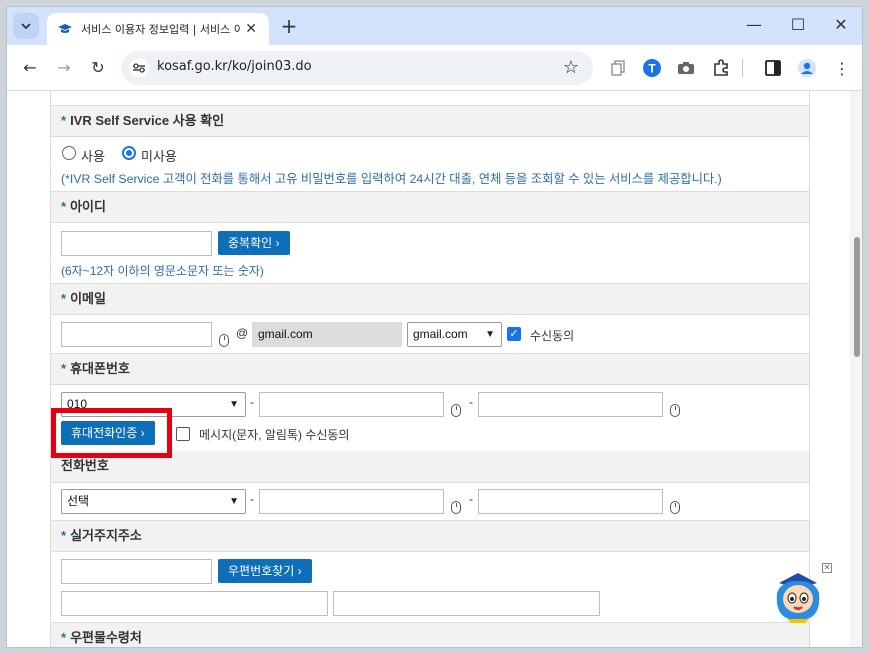 This screenshot has height=654, width=869. I want to click on zipcode-search-label: 우편번호찾기, so click(261, 571).